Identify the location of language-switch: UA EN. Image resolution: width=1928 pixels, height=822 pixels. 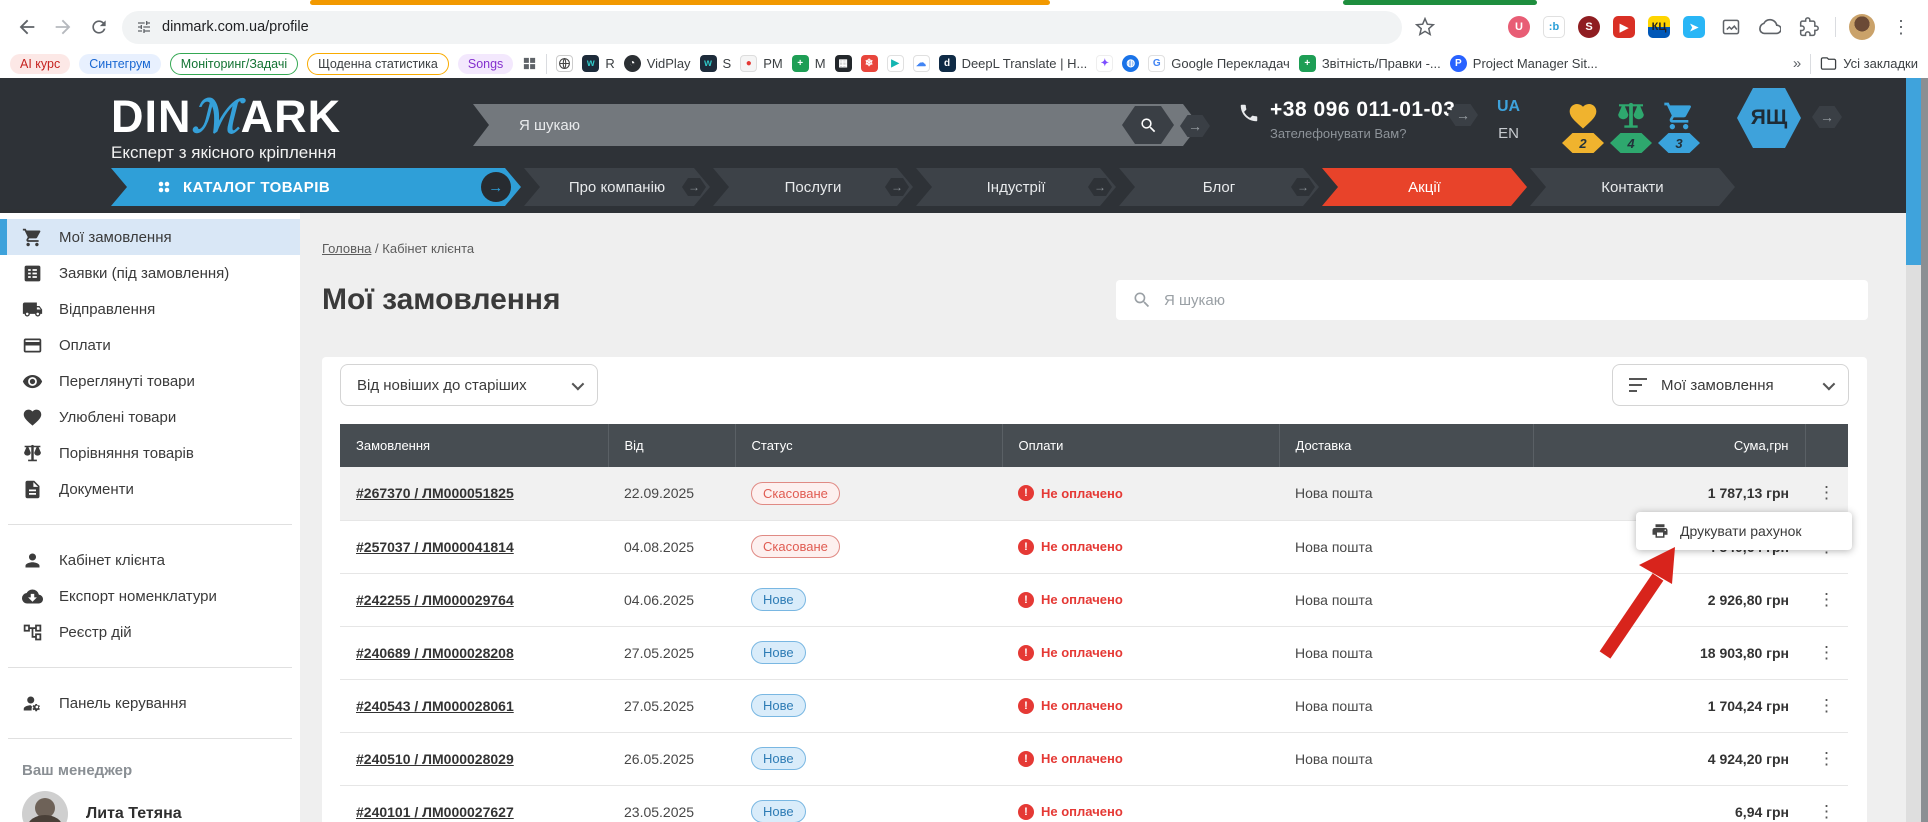
(1508, 120).